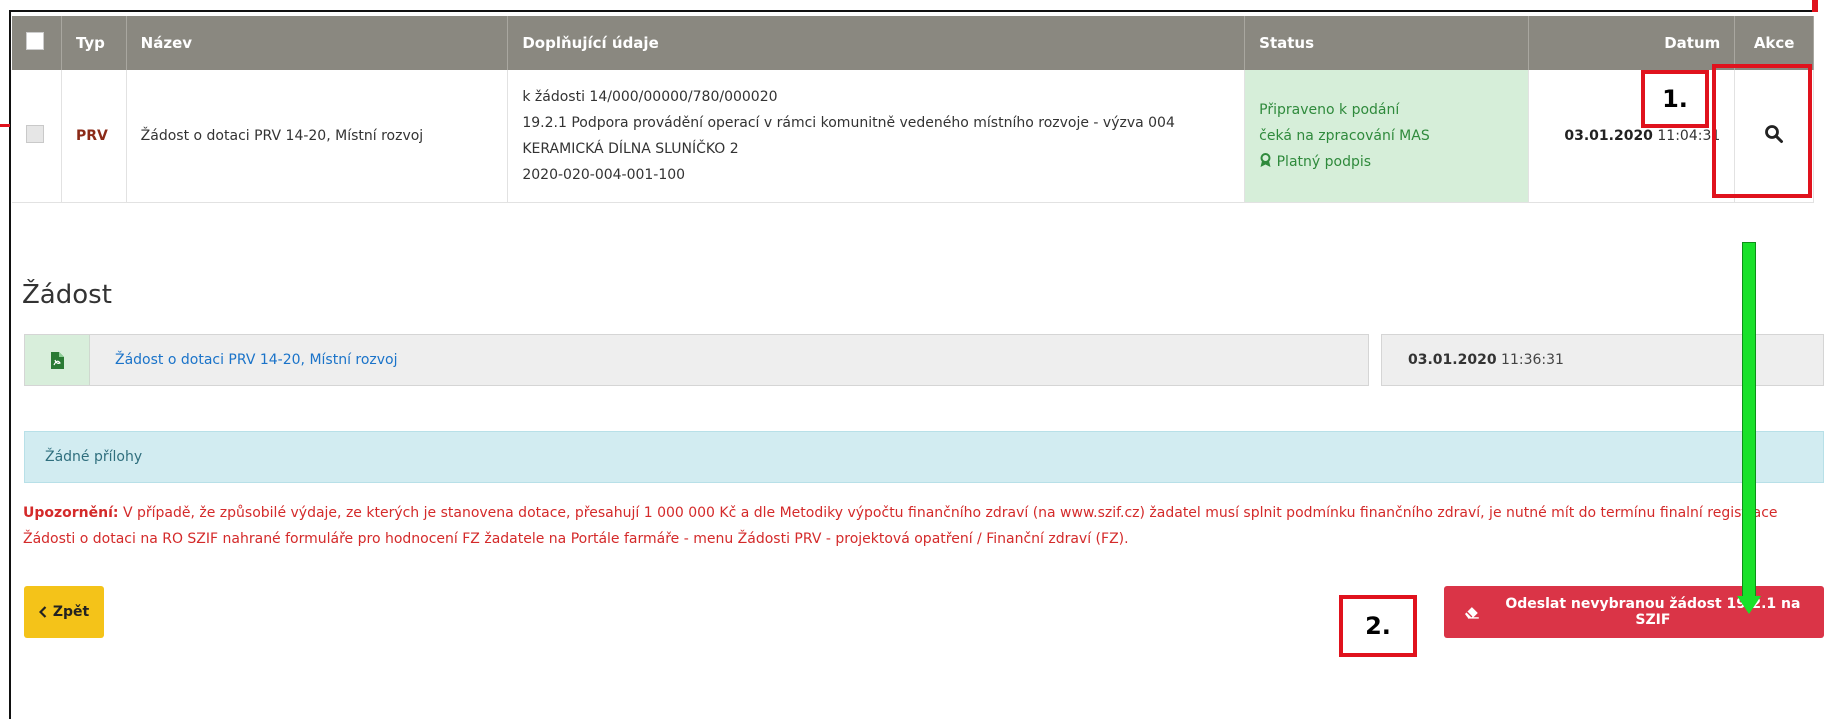 This screenshot has width=1824, height=719. What do you see at coordinates (876, 43) in the screenshot?
I see `header-doplnujici: Doplňující údaje` at bounding box center [876, 43].